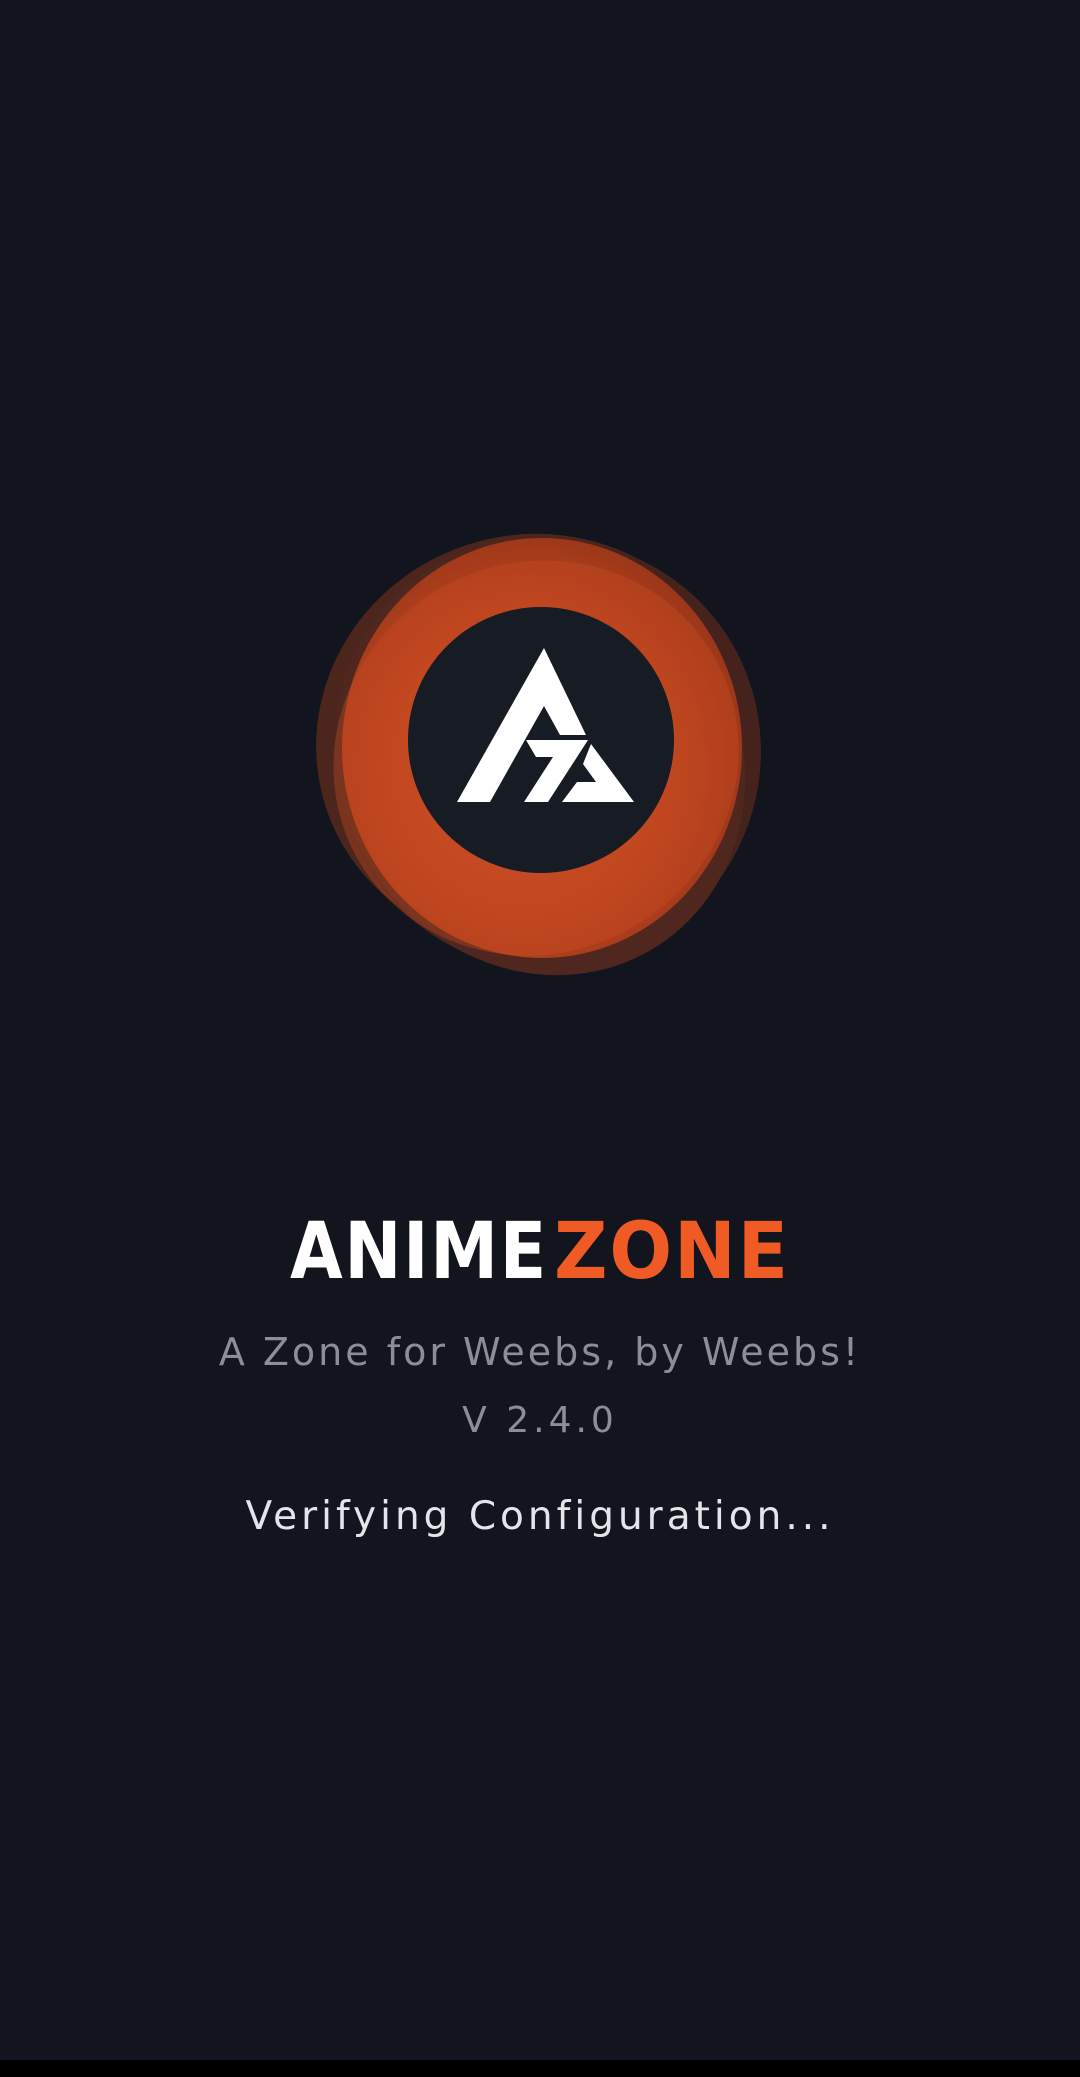 The image size is (1080, 2077). Describe the element at coordinates (672, 1250) in the screenshot. I see `wordmark-zone: ZONE` at that location.